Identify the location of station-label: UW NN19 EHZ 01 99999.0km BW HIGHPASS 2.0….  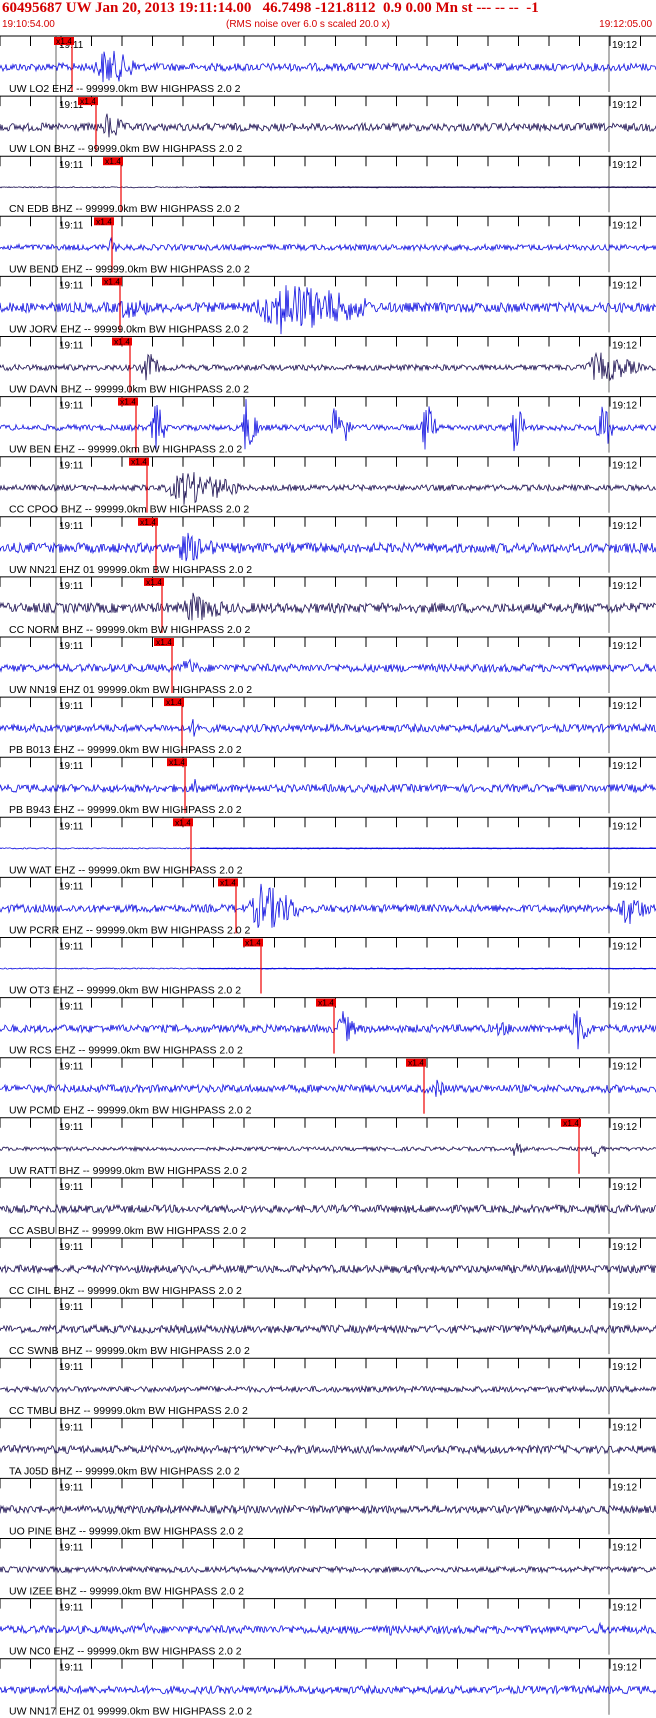
(130, 690).